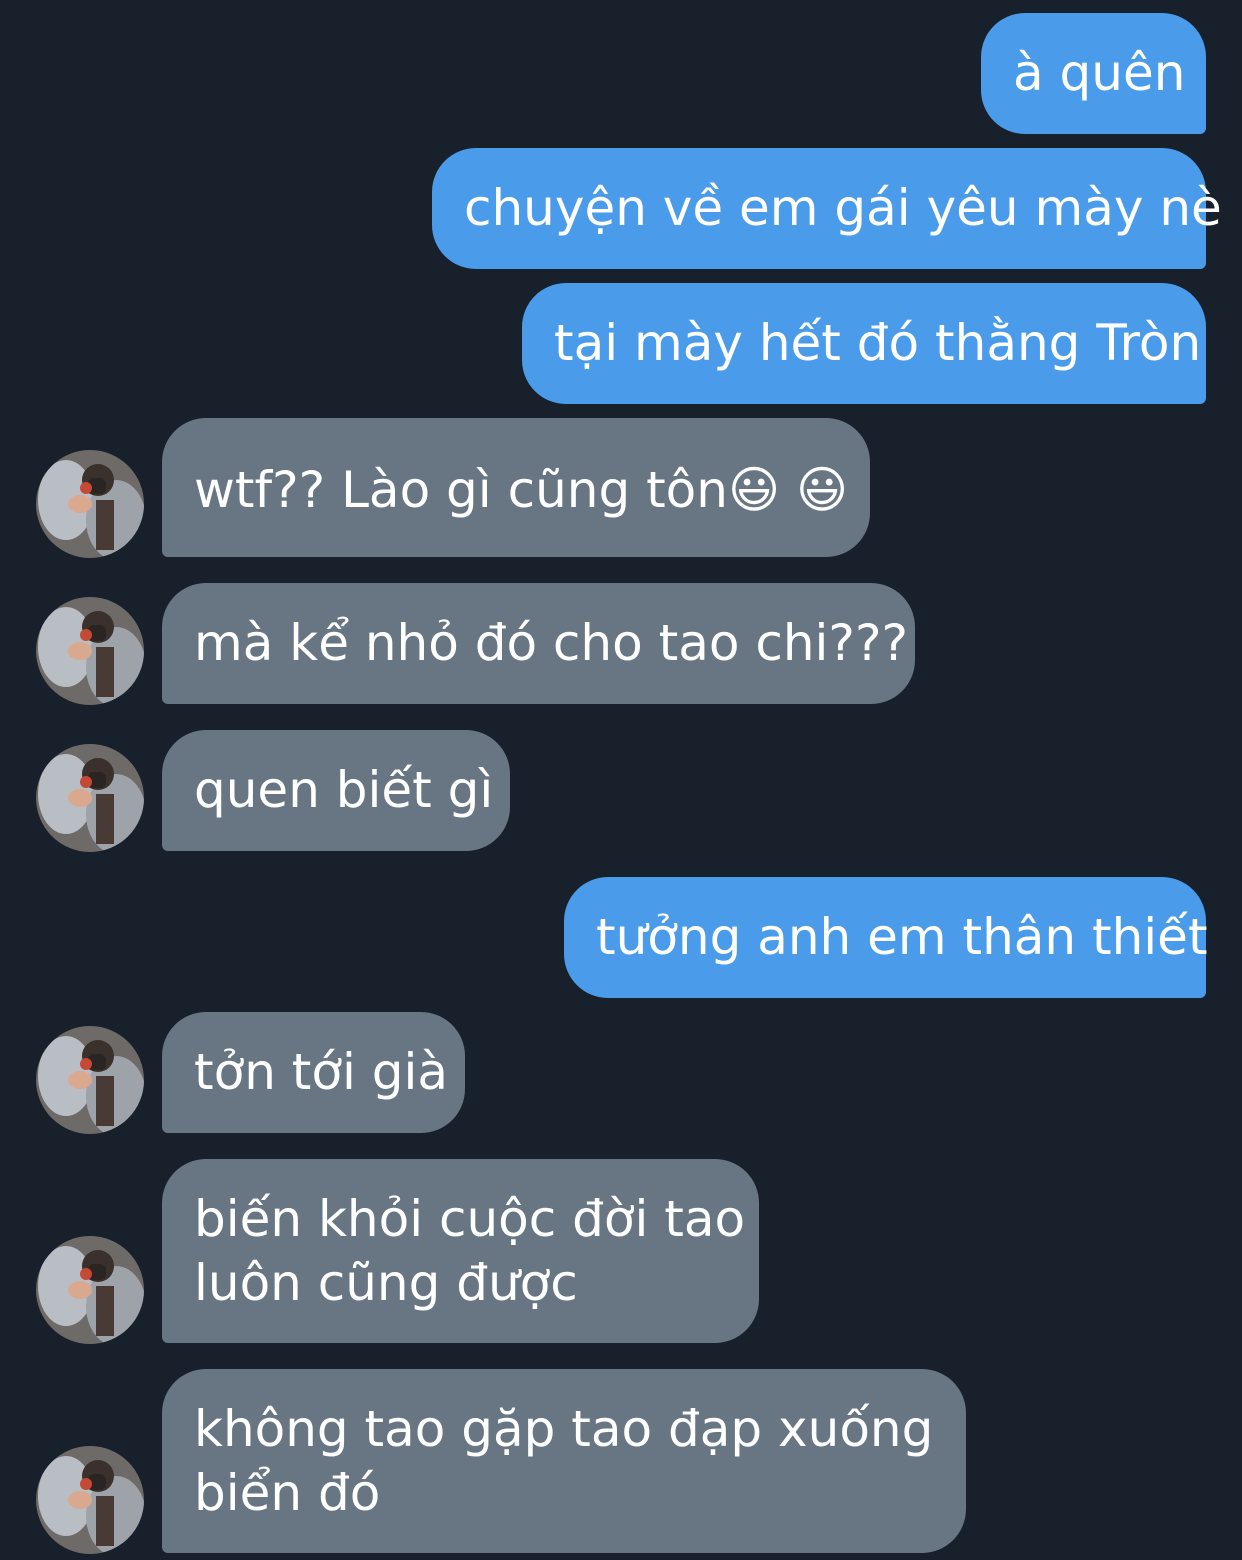 The image size is (1242, 1560). I want to click on message-bubble-received: tởn tới già, so click(313, 1072).